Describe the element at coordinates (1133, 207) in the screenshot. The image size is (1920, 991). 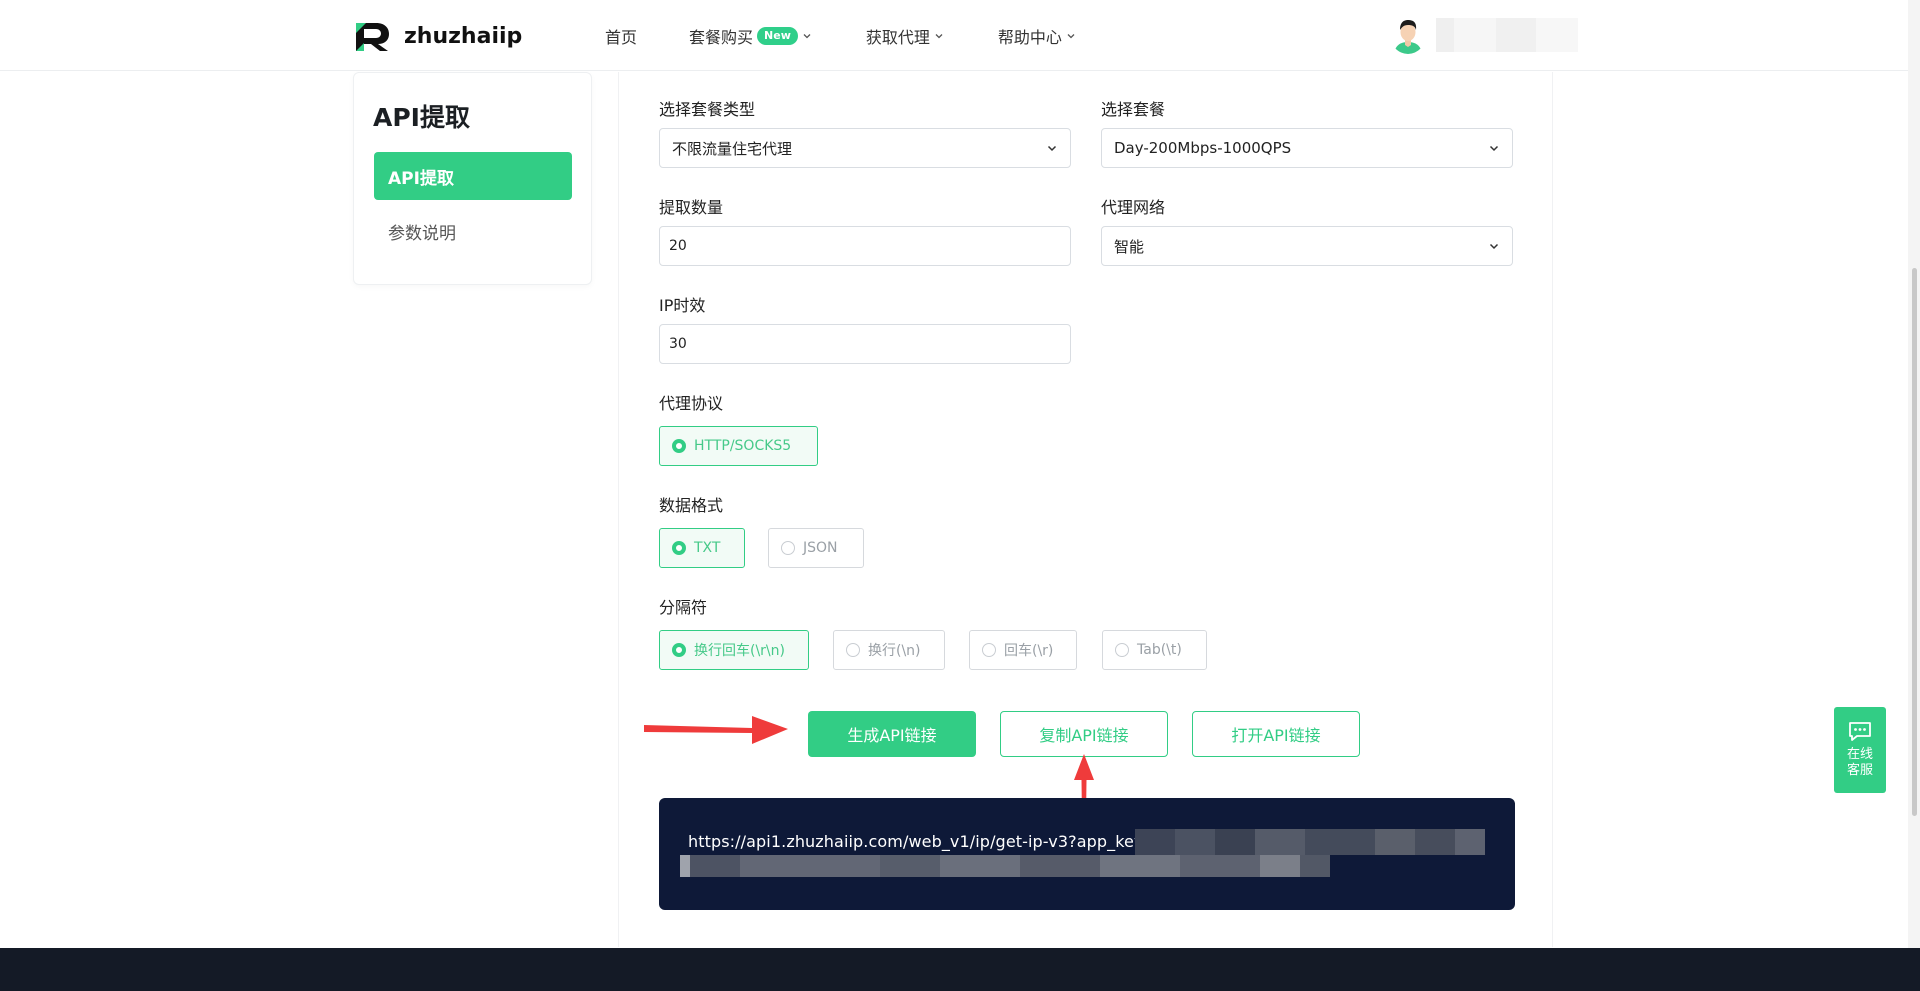
I see `network-label: 代理网络` at that location.